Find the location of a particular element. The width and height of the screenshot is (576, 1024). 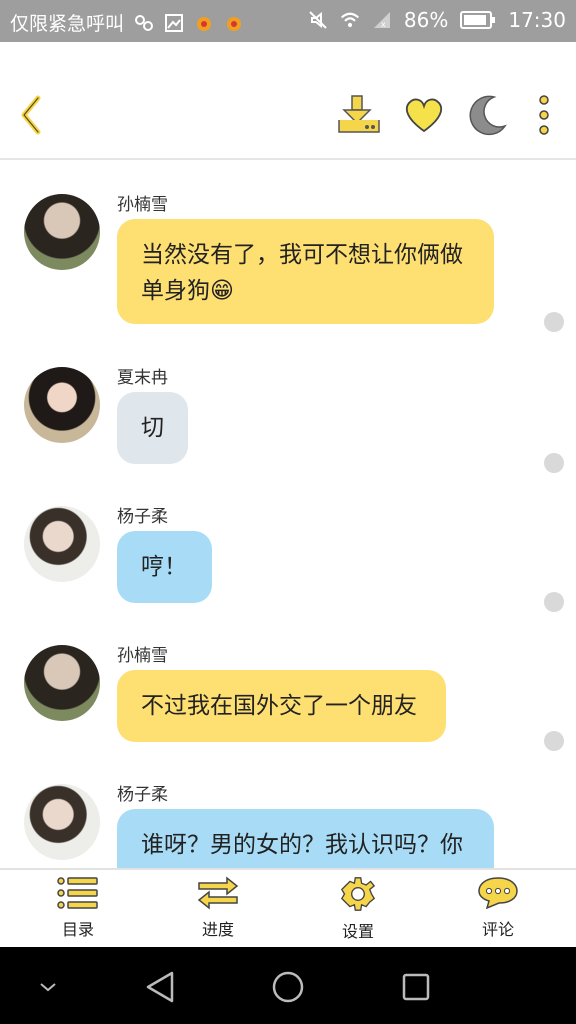

night-mode-button is located at coordinates (488, 115).